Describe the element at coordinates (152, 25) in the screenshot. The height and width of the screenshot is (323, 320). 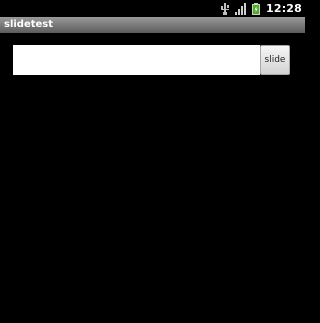
I see `title-bar: slidetest` at that location.